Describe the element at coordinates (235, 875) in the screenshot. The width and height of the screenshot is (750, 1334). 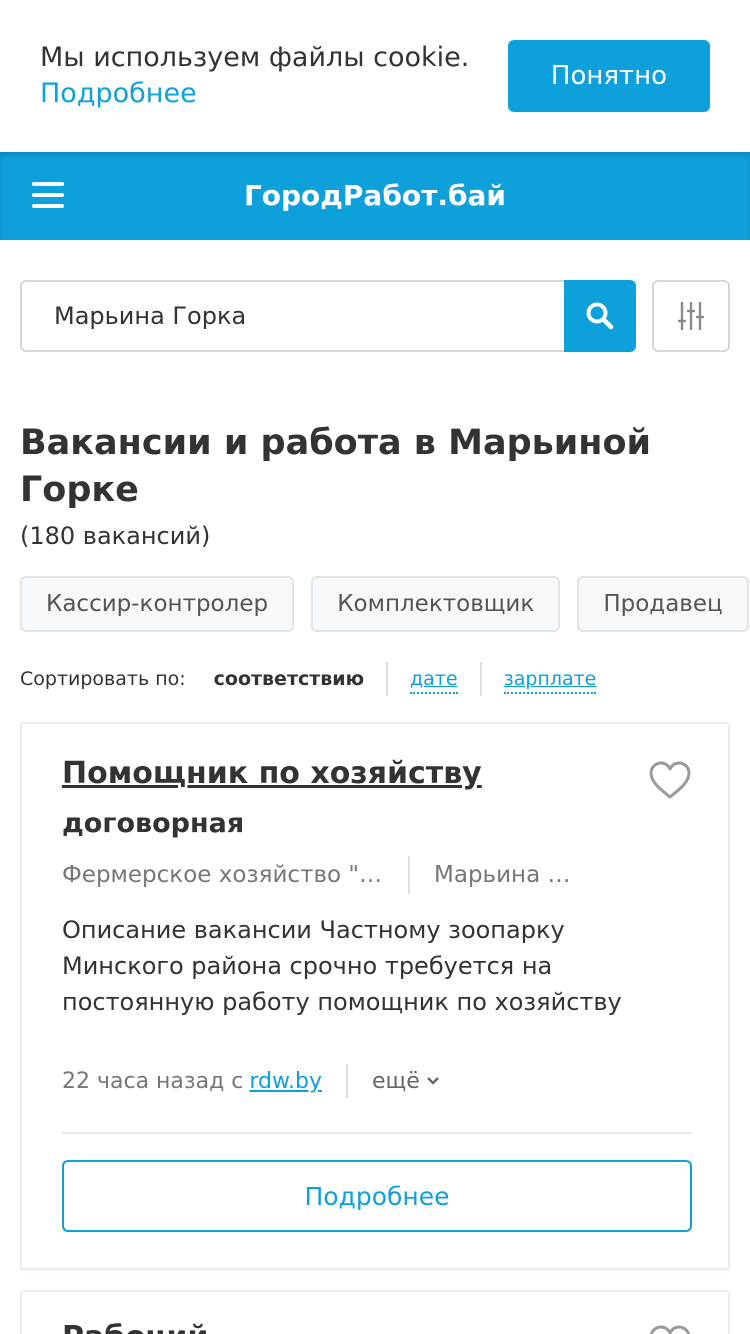
I see `vacancy-company: Фермерское хозяйство "ВОЛЬНАЯ ДОЛИНА"` at that location.